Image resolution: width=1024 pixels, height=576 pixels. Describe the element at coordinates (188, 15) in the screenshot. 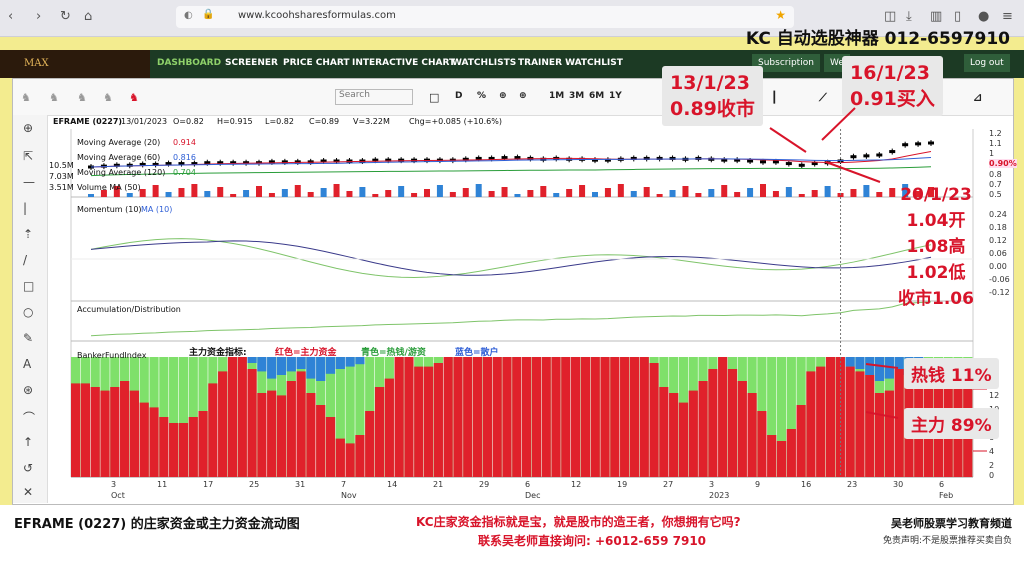

I see `shield-icon: ◐` at that location.